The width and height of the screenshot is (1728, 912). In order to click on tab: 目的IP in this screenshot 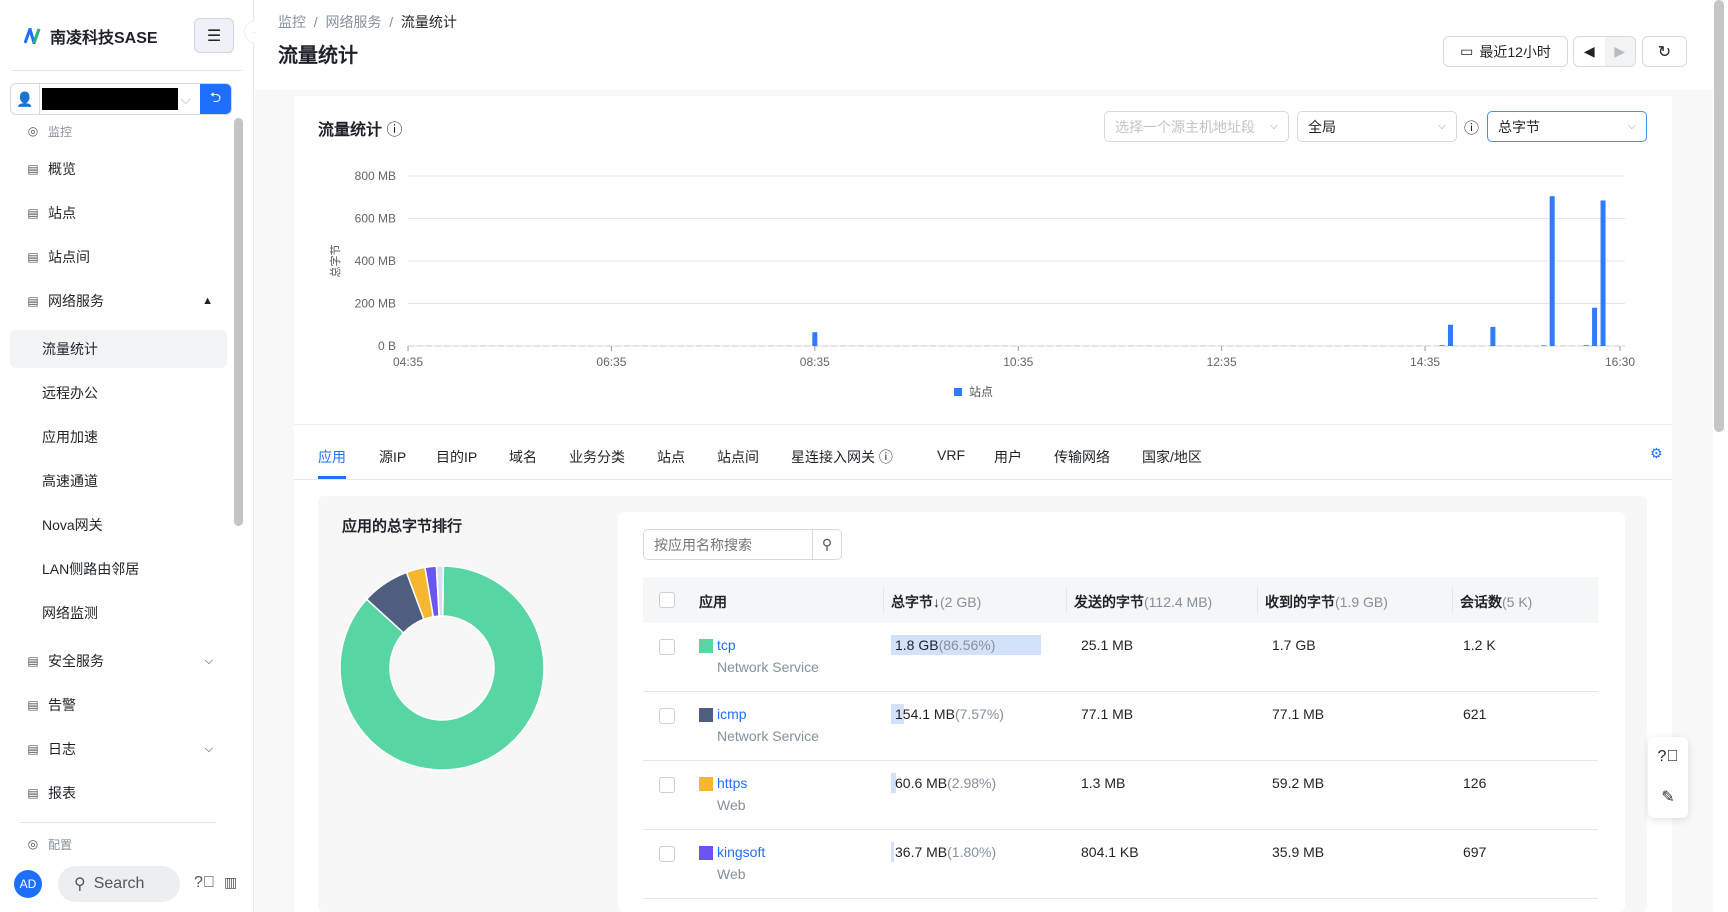, I will do `click(456, 457)`.